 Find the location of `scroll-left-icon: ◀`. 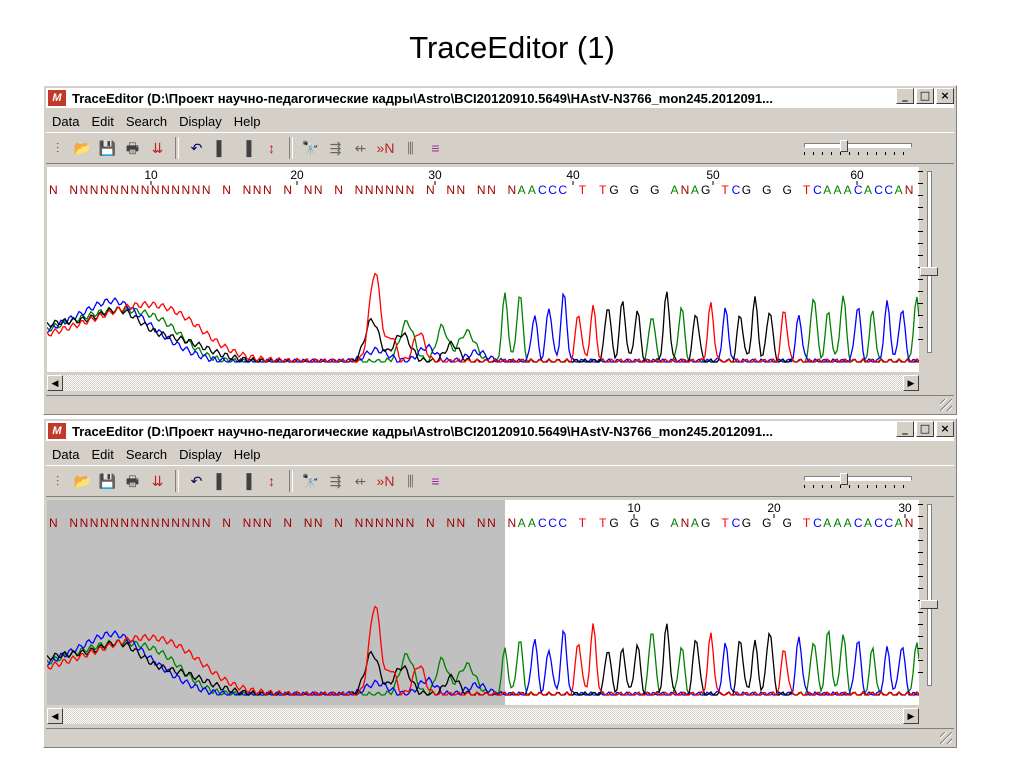

scroll-left-icon: ◀ is located at coordinates (55, 716).